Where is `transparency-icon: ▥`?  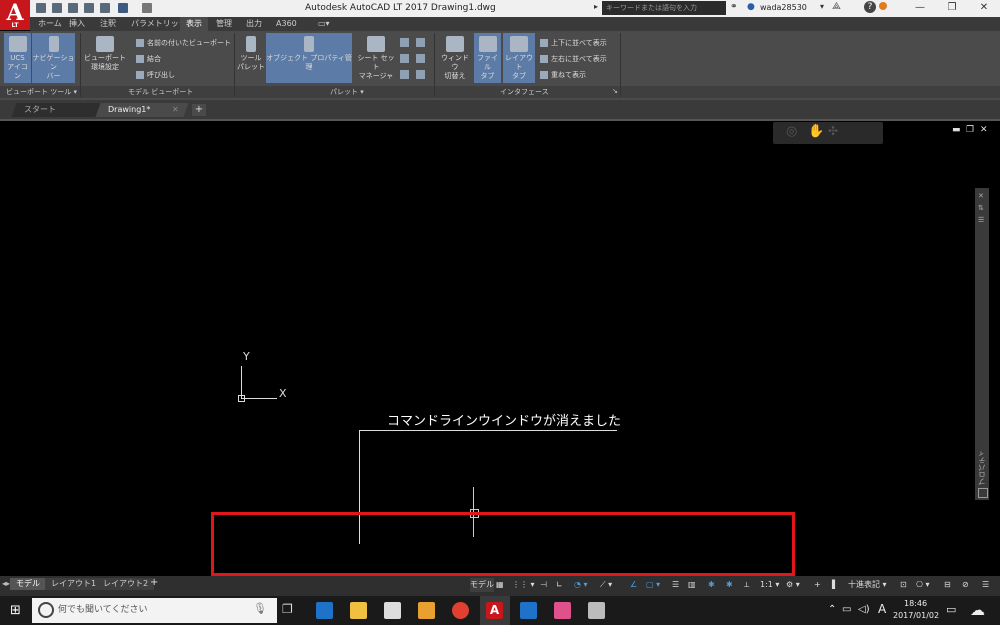 transparency-icon: ▥ is located at coordinates (692, 585).